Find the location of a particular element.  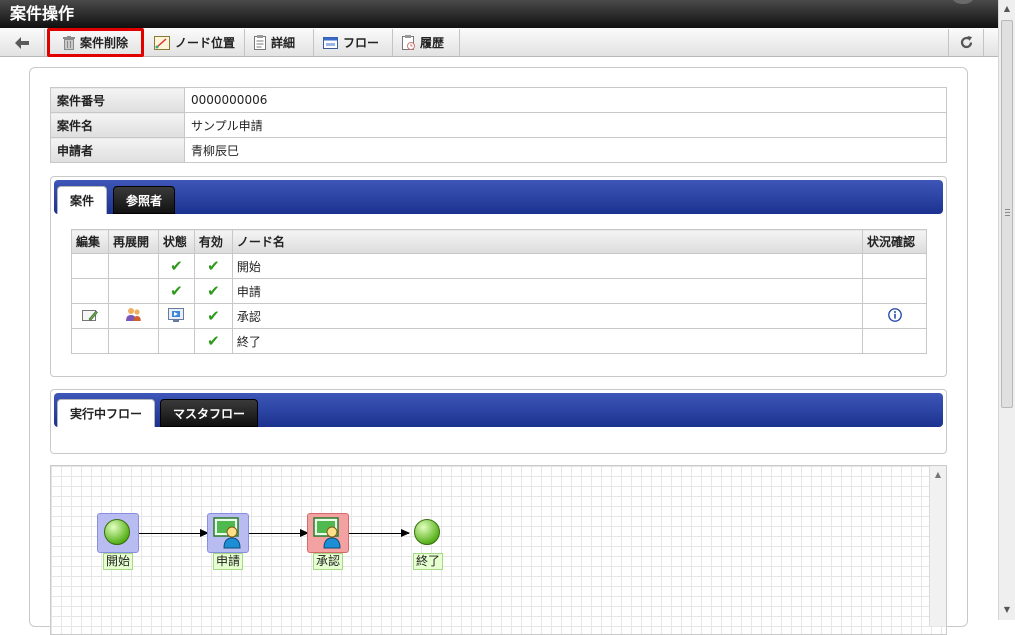

col-valid: 有効 is located at coordinates (213, 241).